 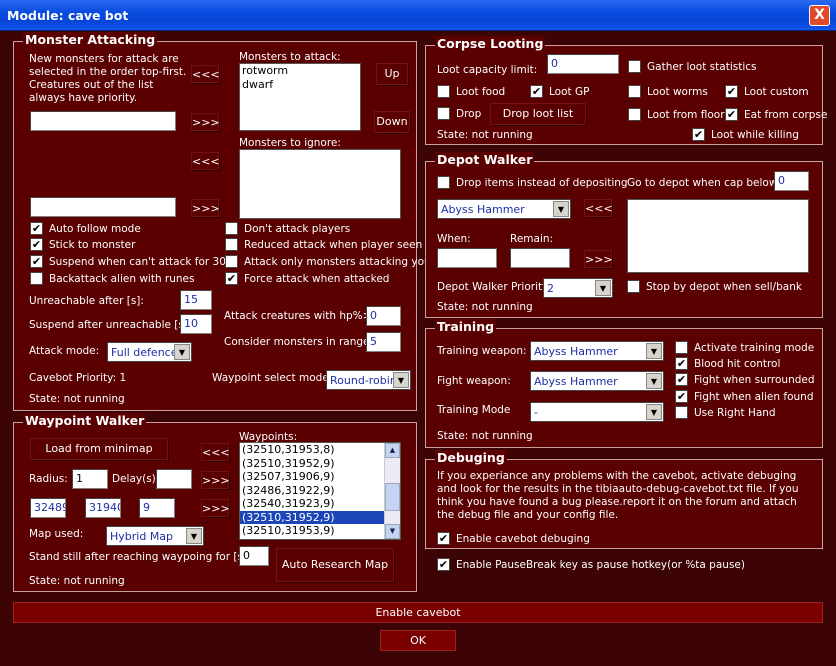 What do you see at coordinates (597, 351) in the screenshot?
I see `training-weapon-select: Abyss Hammer ▼` at bounding box center [597, 351].